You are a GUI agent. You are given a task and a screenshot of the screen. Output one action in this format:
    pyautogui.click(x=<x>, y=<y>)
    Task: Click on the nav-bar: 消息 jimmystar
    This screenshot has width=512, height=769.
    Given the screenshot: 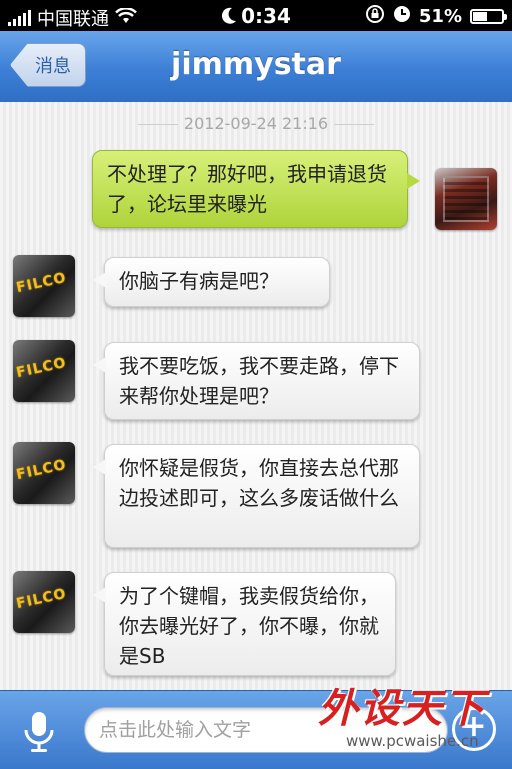 What is the action you would take?
    pyautogui.click(x=256, y=67)
    